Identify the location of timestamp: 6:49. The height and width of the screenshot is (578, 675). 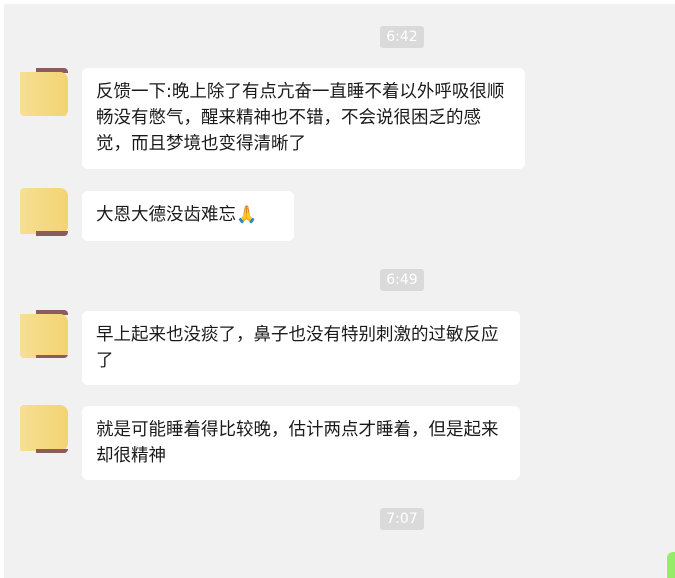
(402, 280).